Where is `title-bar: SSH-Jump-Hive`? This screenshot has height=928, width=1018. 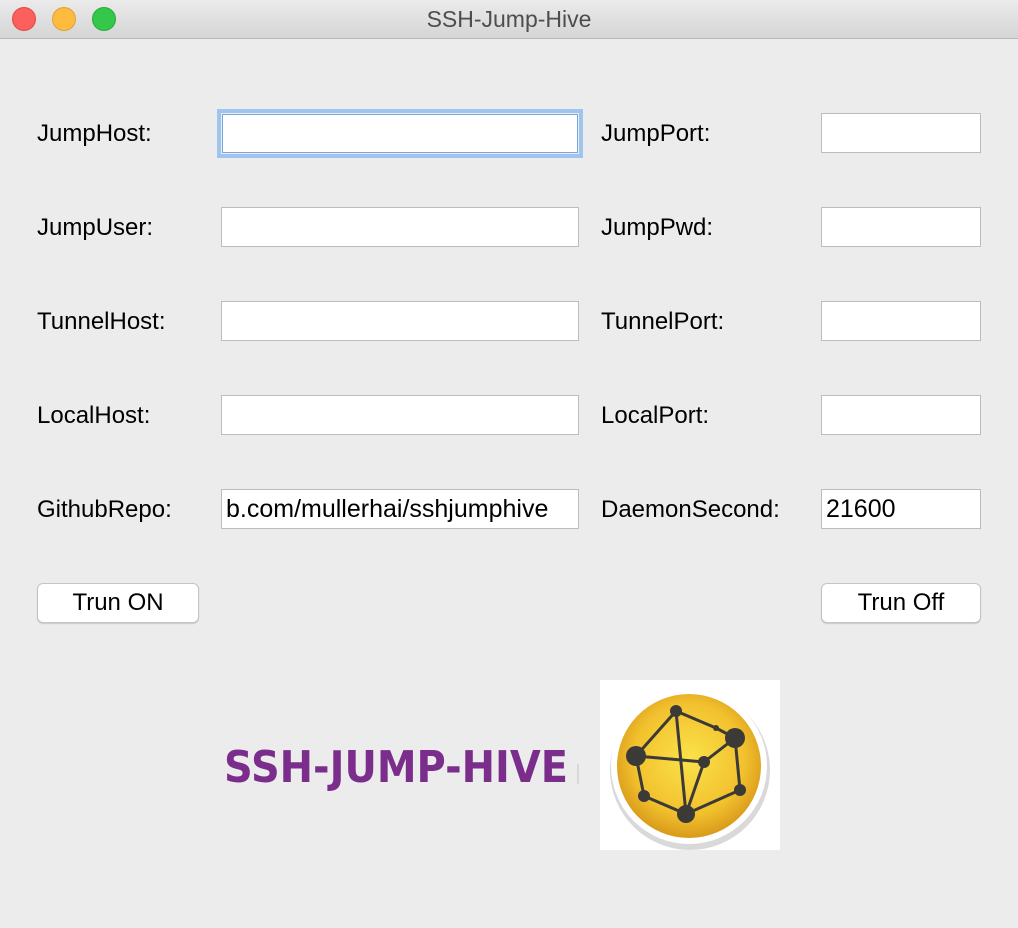
title-bar: SSH-Jump-Hive is located at coordinates (509, 19).